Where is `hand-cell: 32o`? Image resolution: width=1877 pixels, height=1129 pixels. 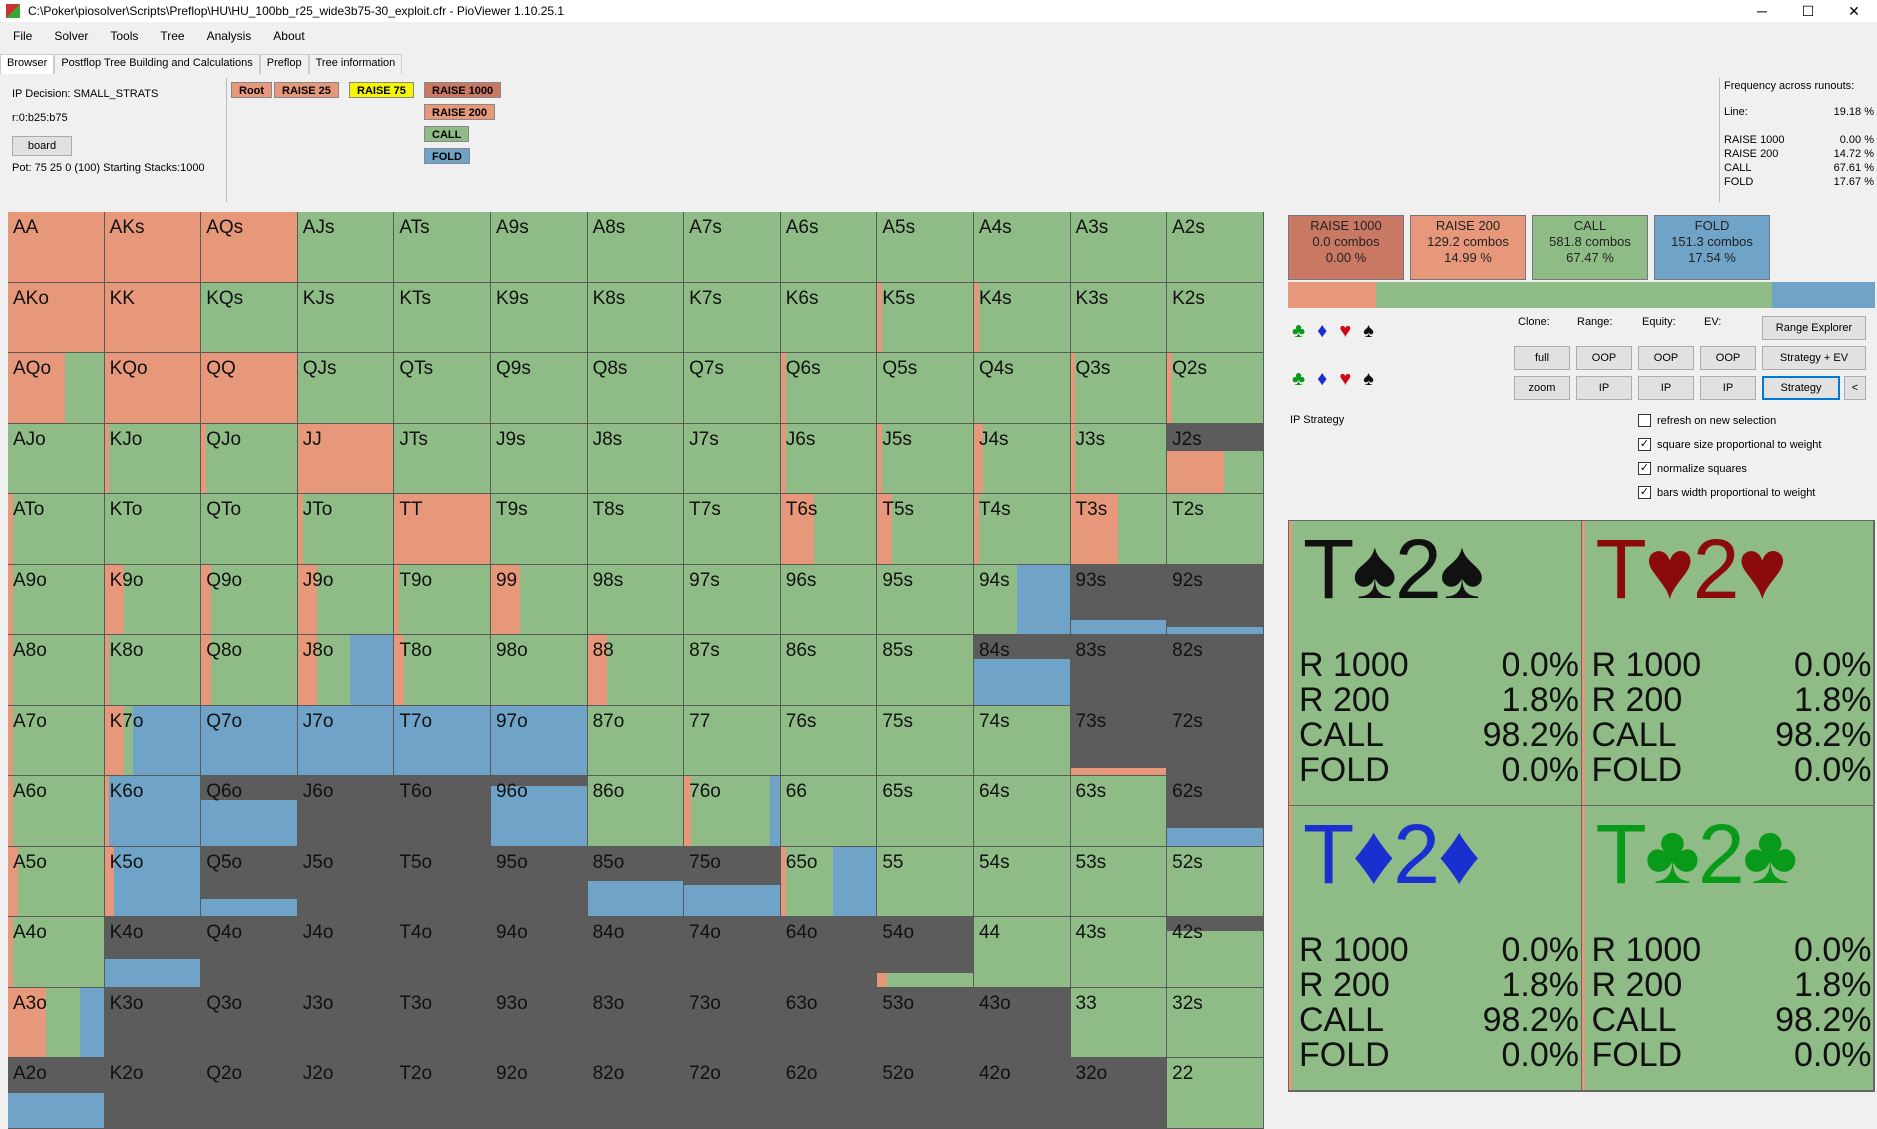
hand-cell: 32o is located at coordinates (1119, 1093).